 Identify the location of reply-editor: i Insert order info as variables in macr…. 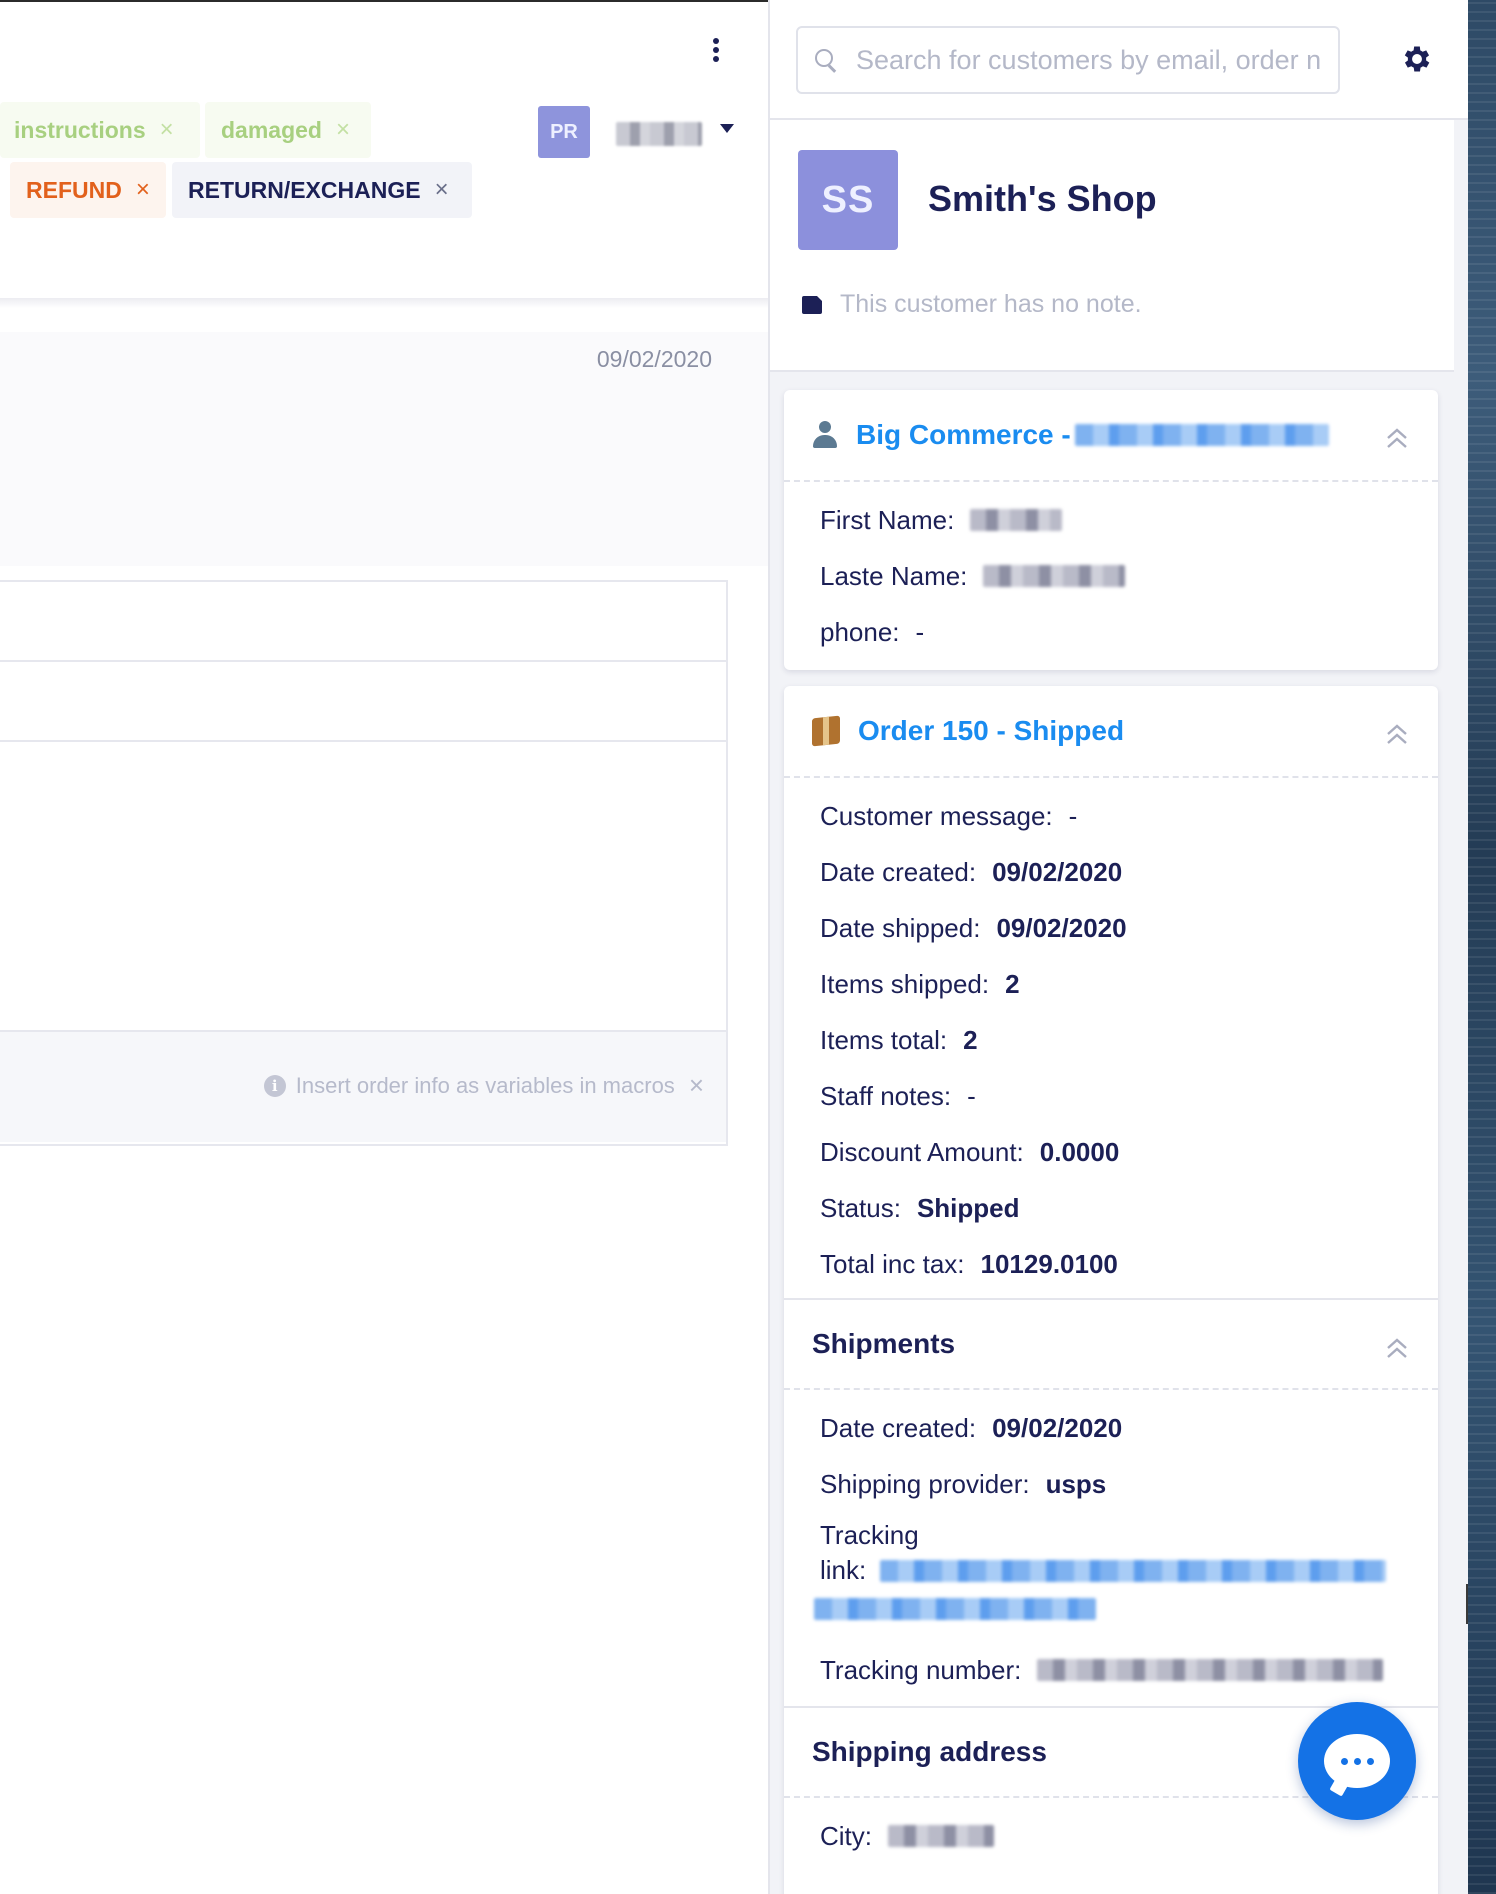
(364, 863).